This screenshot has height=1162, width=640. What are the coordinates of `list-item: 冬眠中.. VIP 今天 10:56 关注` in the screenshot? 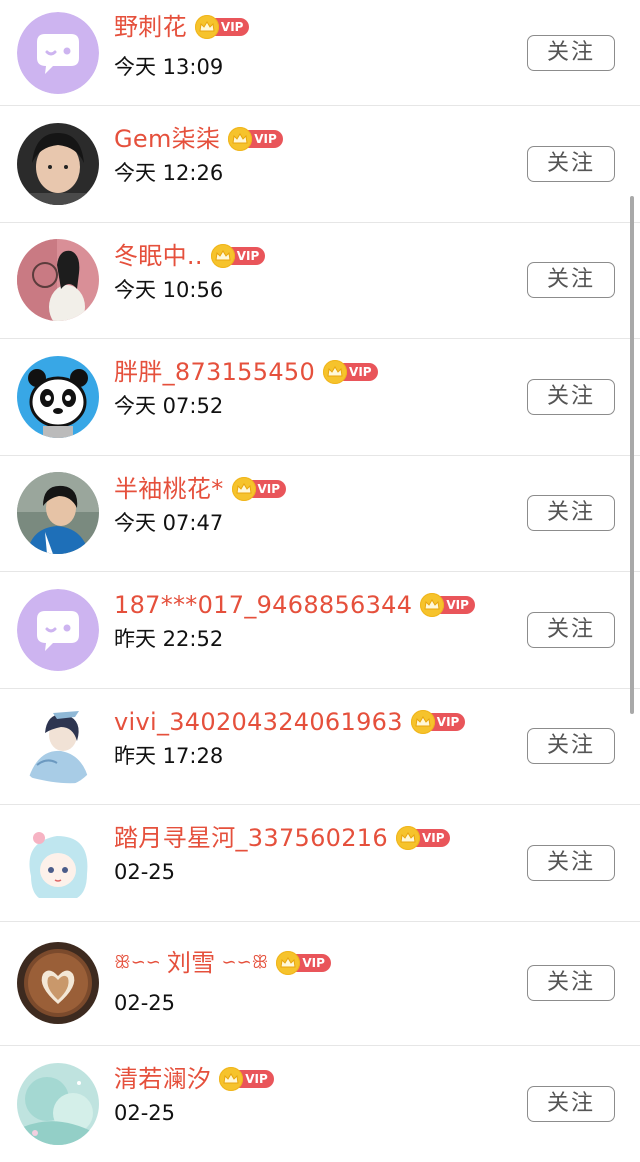 It's located at (320, 281).